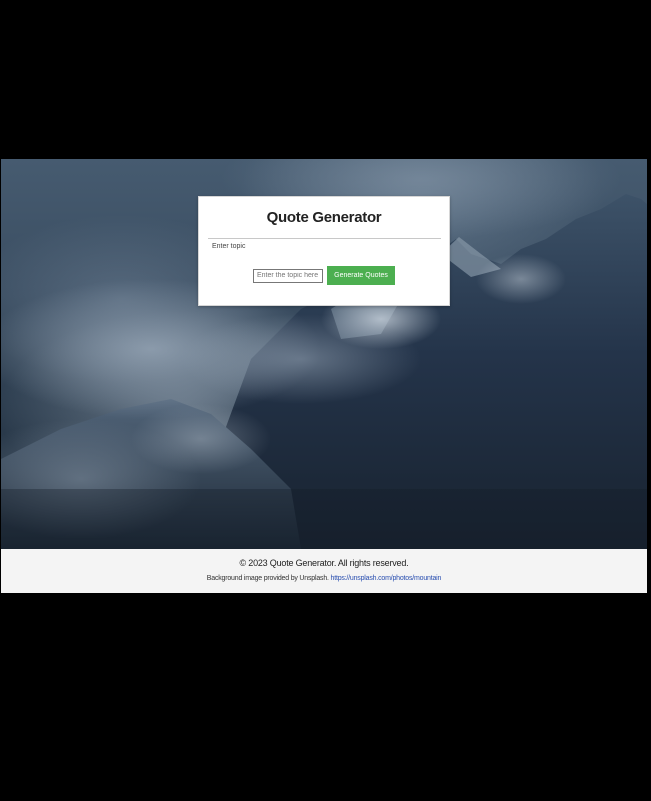  I want to click on footer-credit-text: Background image provided by Unsplash., so click(267, 578).